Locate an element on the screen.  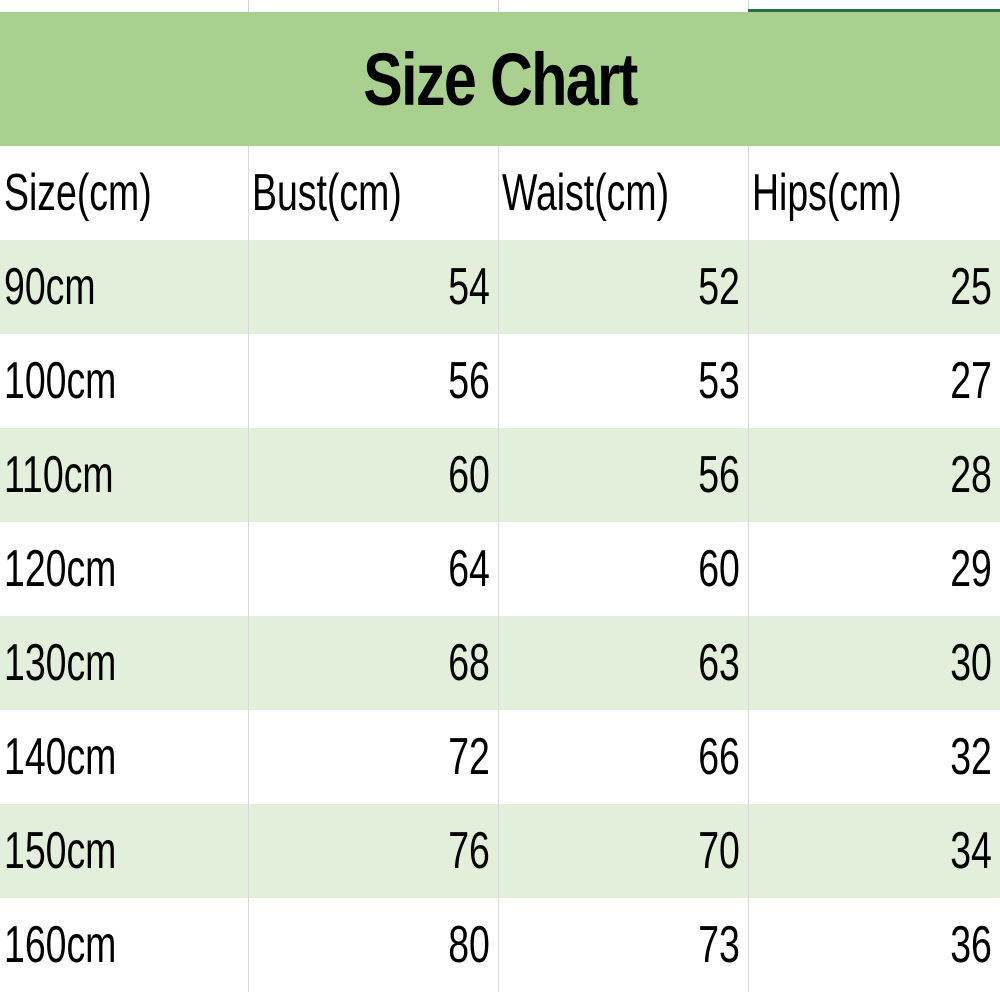
bust-cell: 68 is located at coordinates (373, 663).